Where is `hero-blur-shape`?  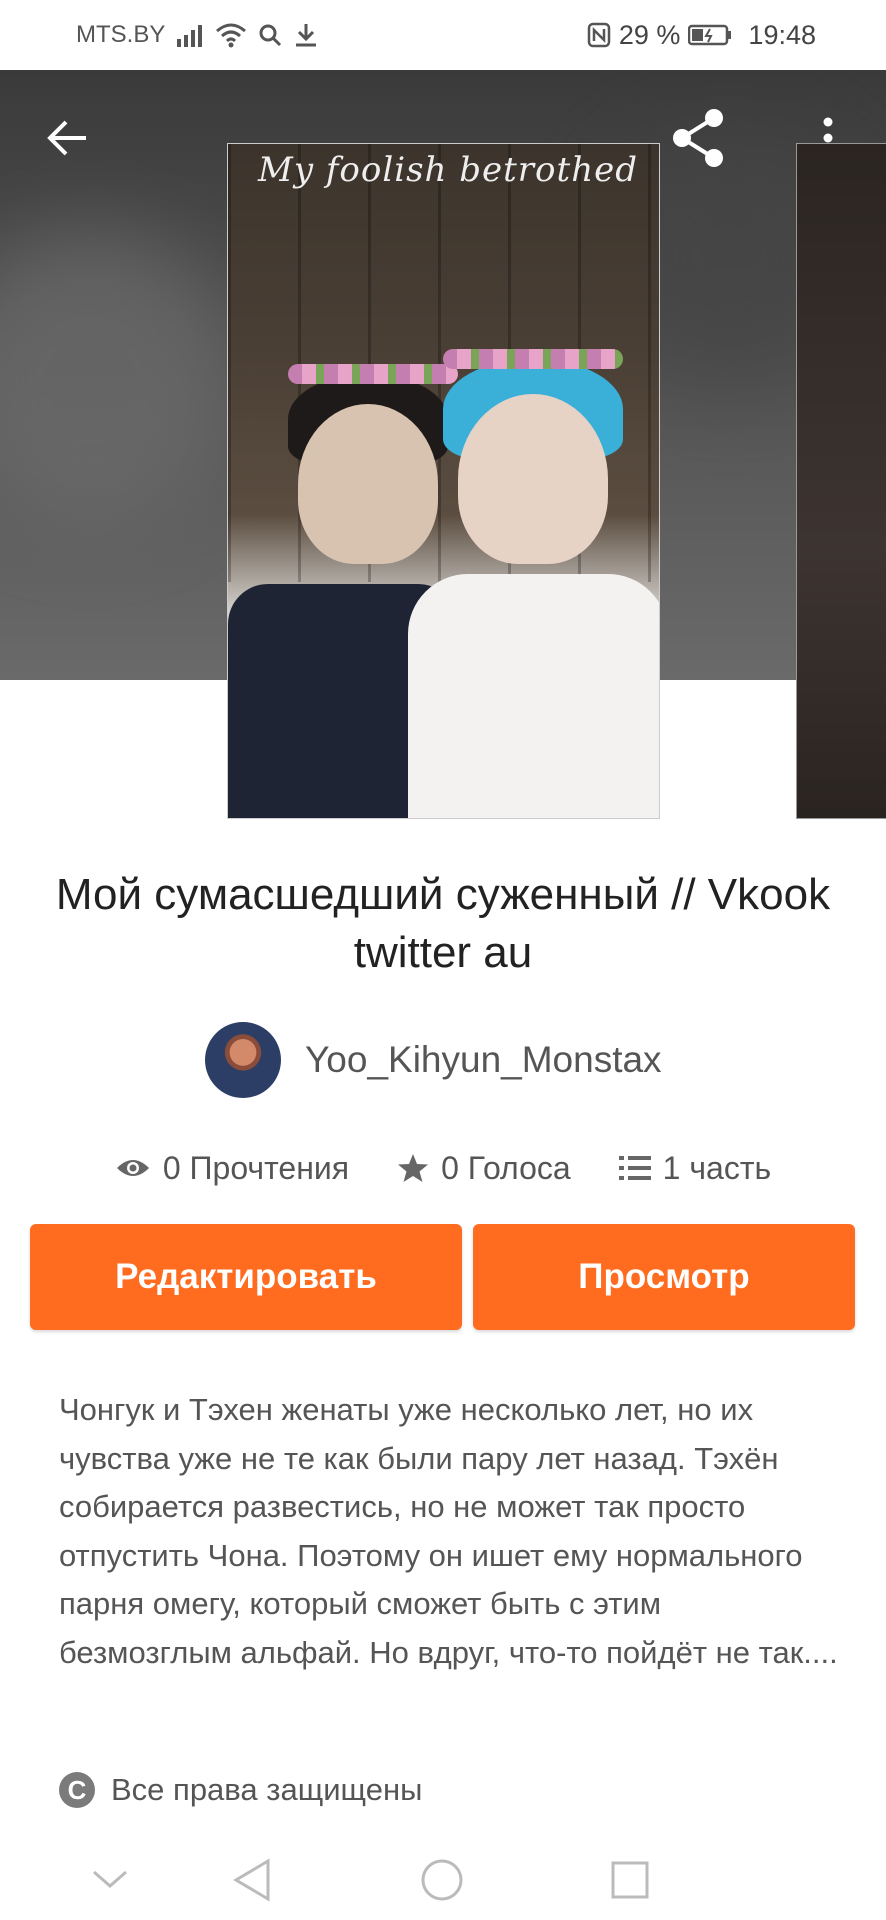
hero-blur-shape is located at coordinates (120, 380).